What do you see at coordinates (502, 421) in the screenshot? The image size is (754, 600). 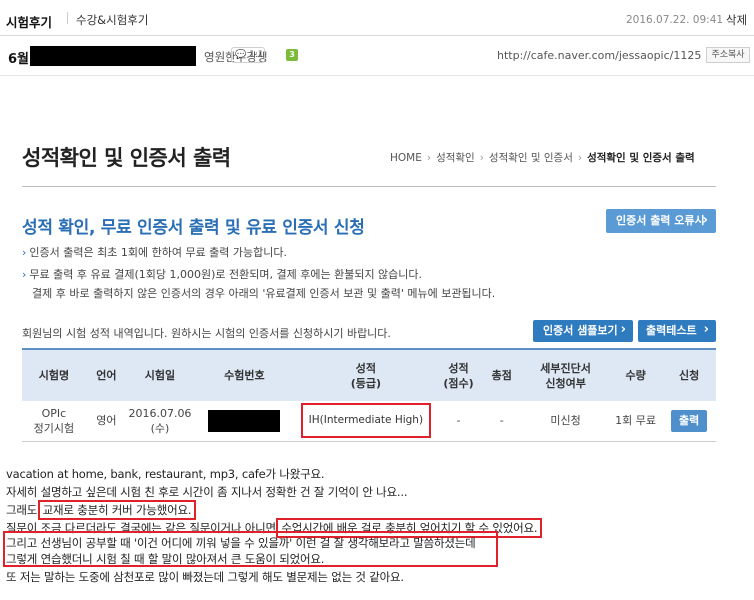 I see `total-cell: -` at bounding box center [502, 421].